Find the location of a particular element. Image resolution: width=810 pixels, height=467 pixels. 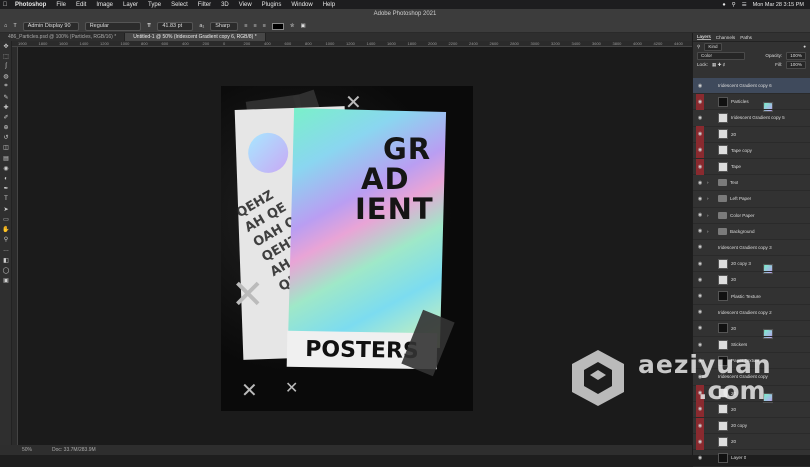

menu-type: Type is located at coordinates (154, 5).